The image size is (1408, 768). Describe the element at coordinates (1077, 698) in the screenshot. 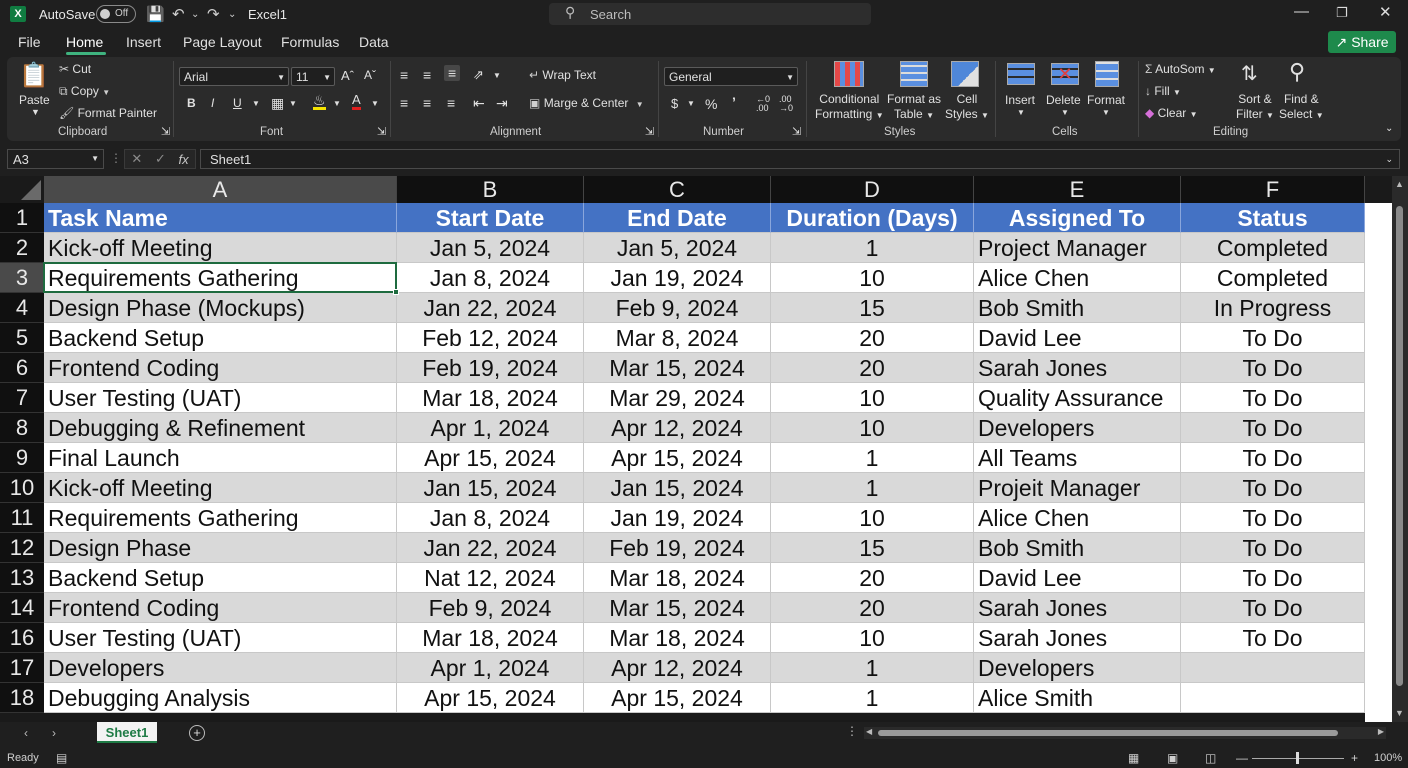

I see `table-cell: Alice Smith` at that location.